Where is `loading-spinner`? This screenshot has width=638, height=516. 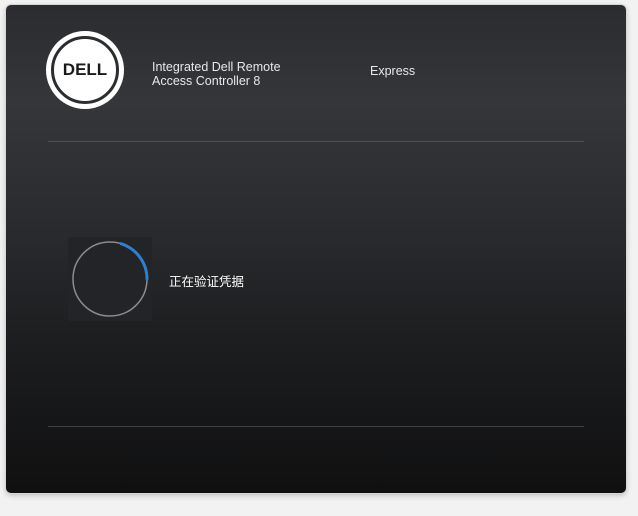
loading-spinner is located at coordinates (110, 279).